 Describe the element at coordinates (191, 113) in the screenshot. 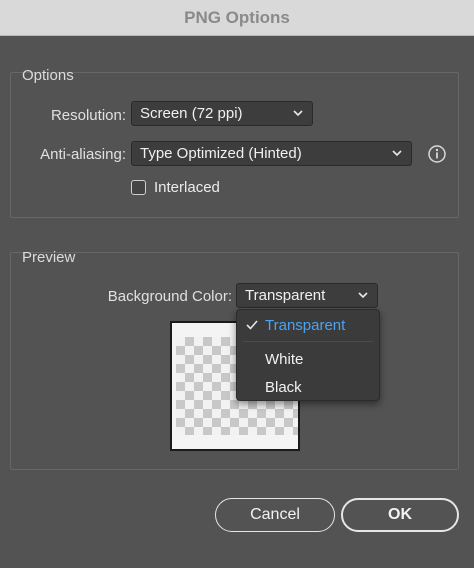

I see `resolution-value: Screen (72 ppi)` at that location.